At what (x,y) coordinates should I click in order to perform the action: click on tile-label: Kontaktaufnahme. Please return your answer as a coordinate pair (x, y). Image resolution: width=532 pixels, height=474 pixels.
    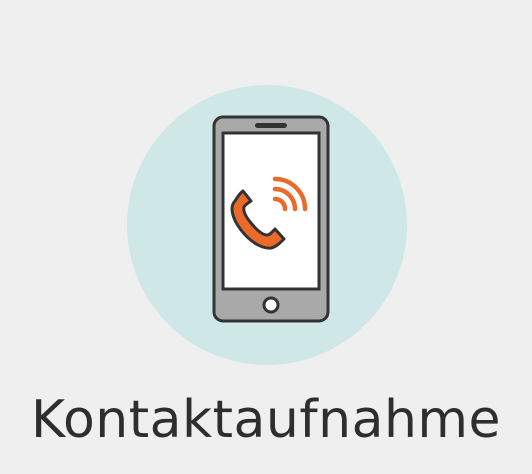
    Looking at the image, I should click on (266, 420).